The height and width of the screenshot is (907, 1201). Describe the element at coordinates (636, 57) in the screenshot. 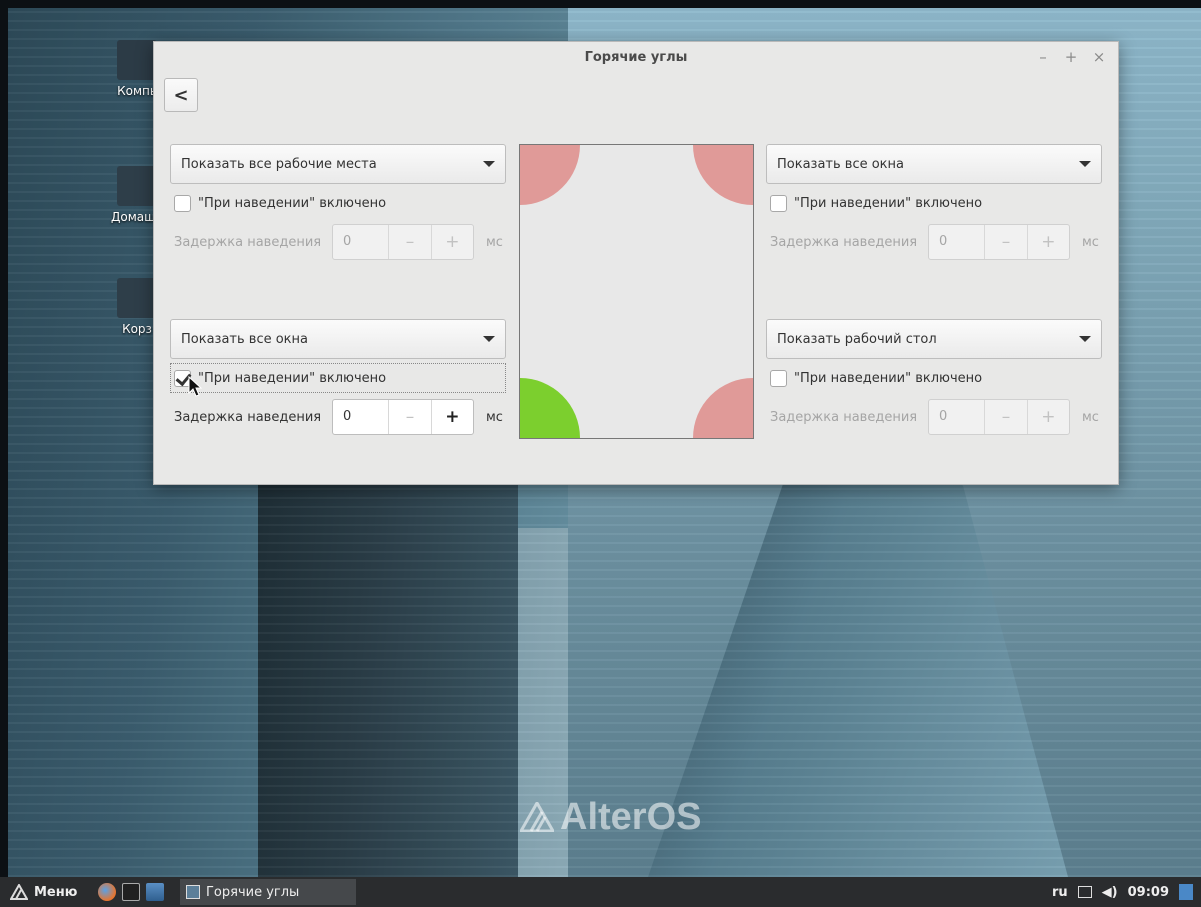

I see `window-title: Горячие углы` at that location.